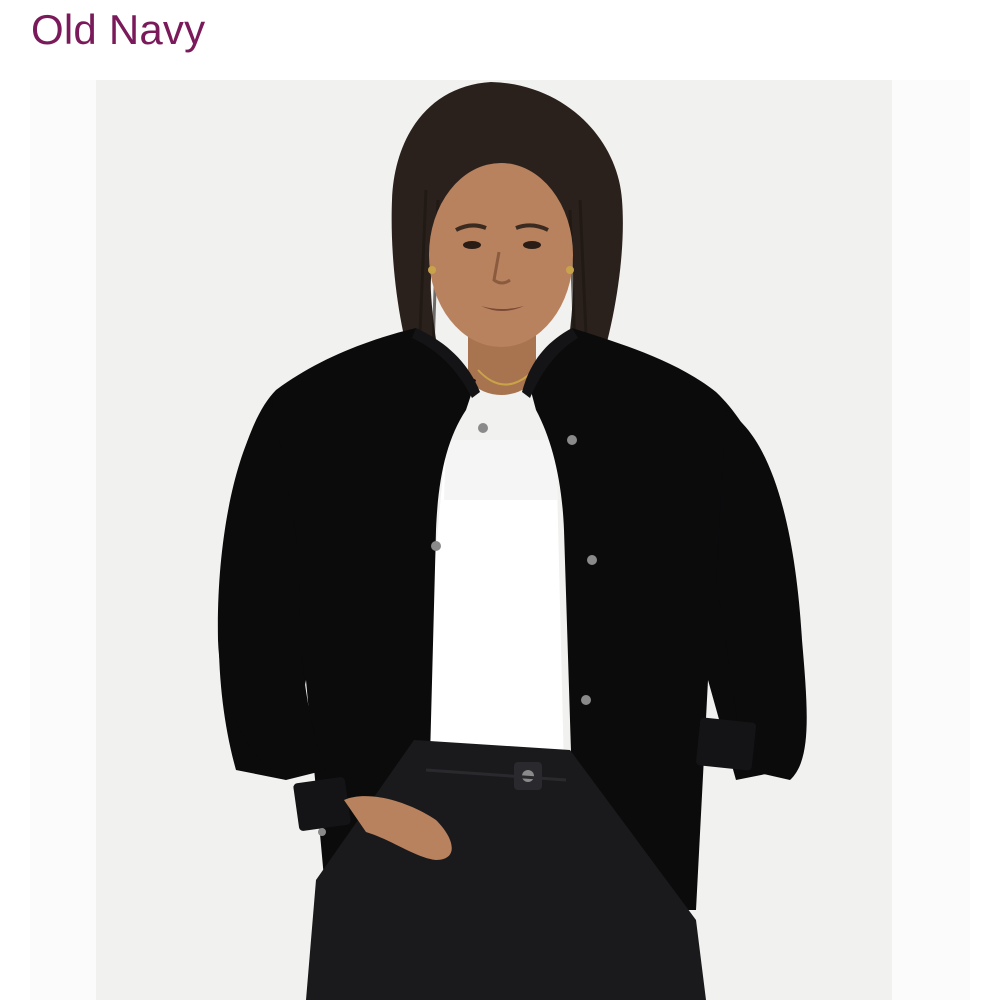  I want to click on brand-name: Old Navy, so click(118, 30).